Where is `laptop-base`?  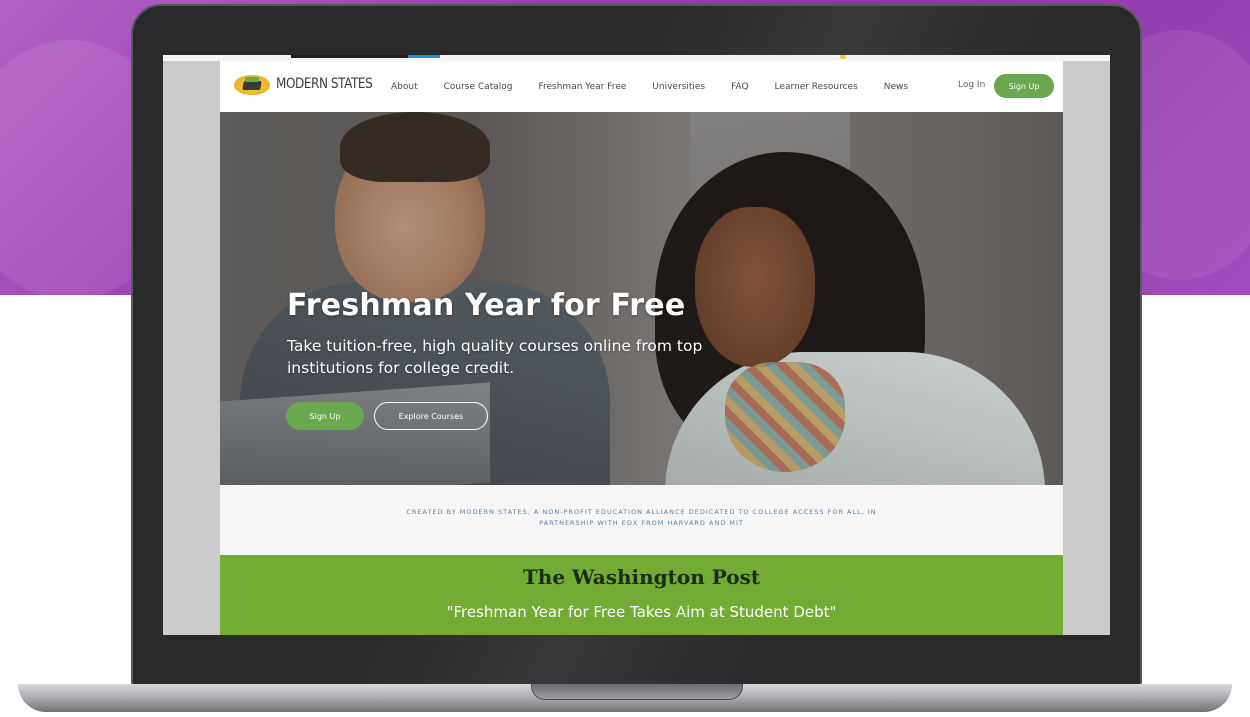 laptop-base is located at coordinates (625, 698).